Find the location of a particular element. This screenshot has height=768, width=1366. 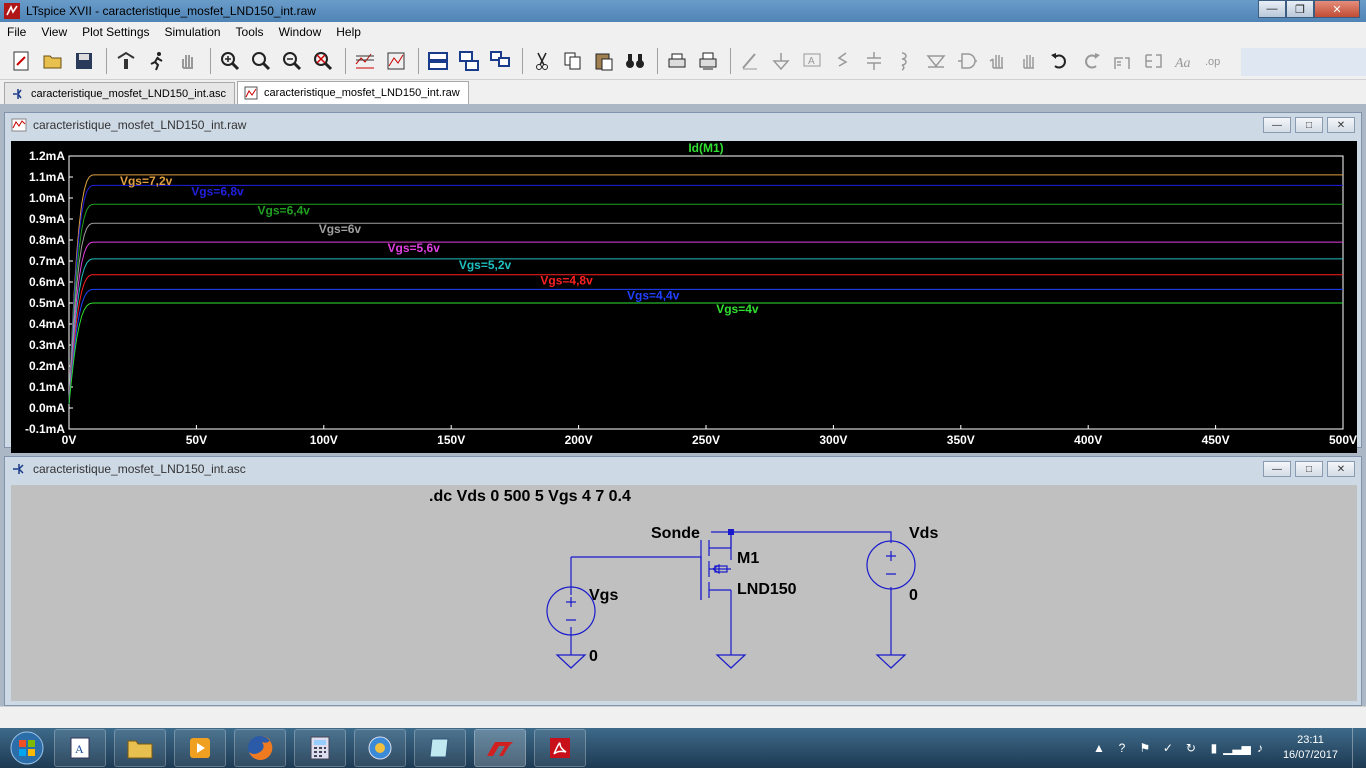

capacitor-icon is located at coordinates (874, 61).